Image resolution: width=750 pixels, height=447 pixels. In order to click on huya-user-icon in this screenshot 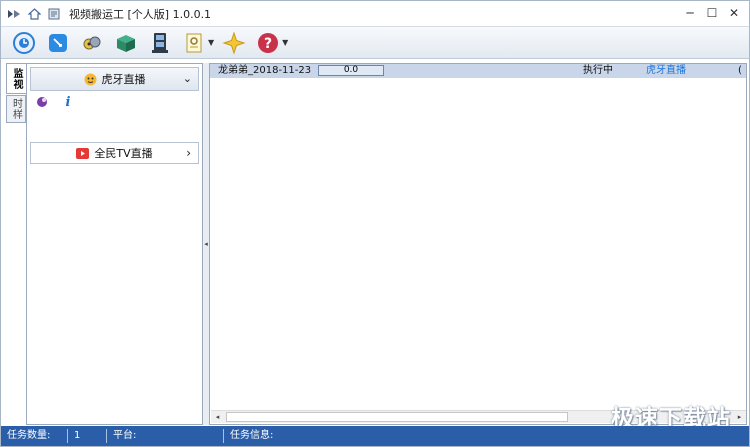, I will do `click(42, 102)`.